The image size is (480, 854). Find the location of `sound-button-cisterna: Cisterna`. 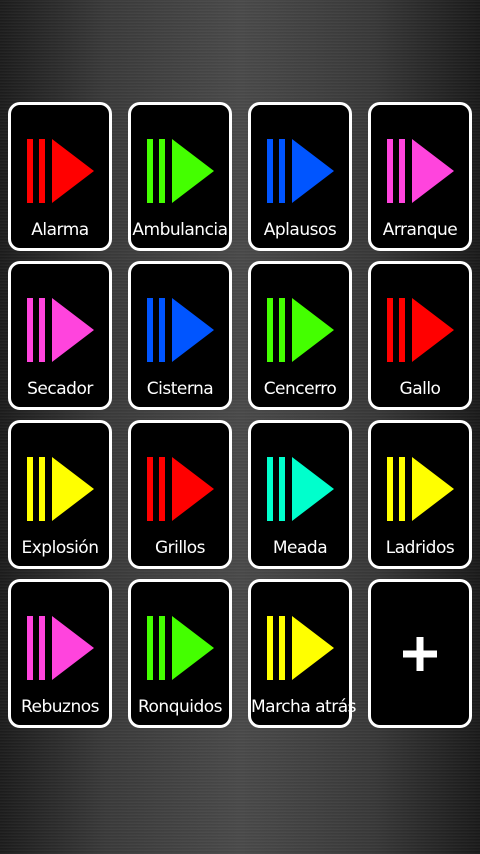

sound-button-cisterna: Cisterna is located at coordinates (180, 335).